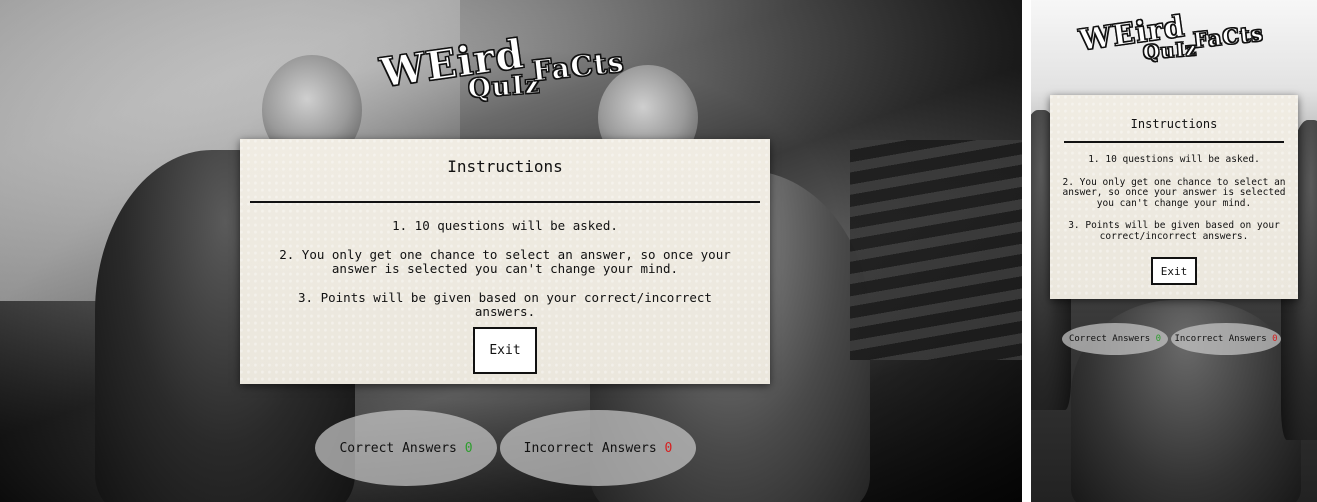 The image size is (1317, 502). What do you see at coordinates (1174, 271) in the screenshot?
I see `mobile-exit-button: Exit` at bounding box center [1174, 271].